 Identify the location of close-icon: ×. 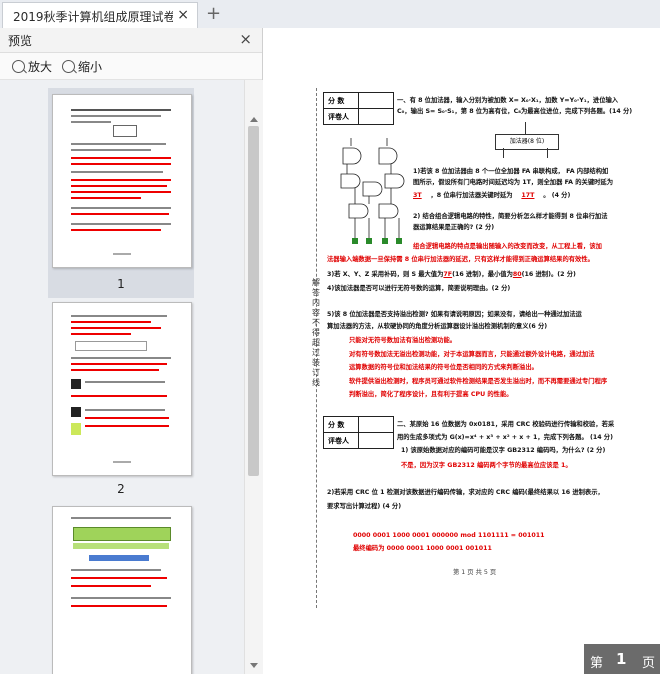
(183, 15).